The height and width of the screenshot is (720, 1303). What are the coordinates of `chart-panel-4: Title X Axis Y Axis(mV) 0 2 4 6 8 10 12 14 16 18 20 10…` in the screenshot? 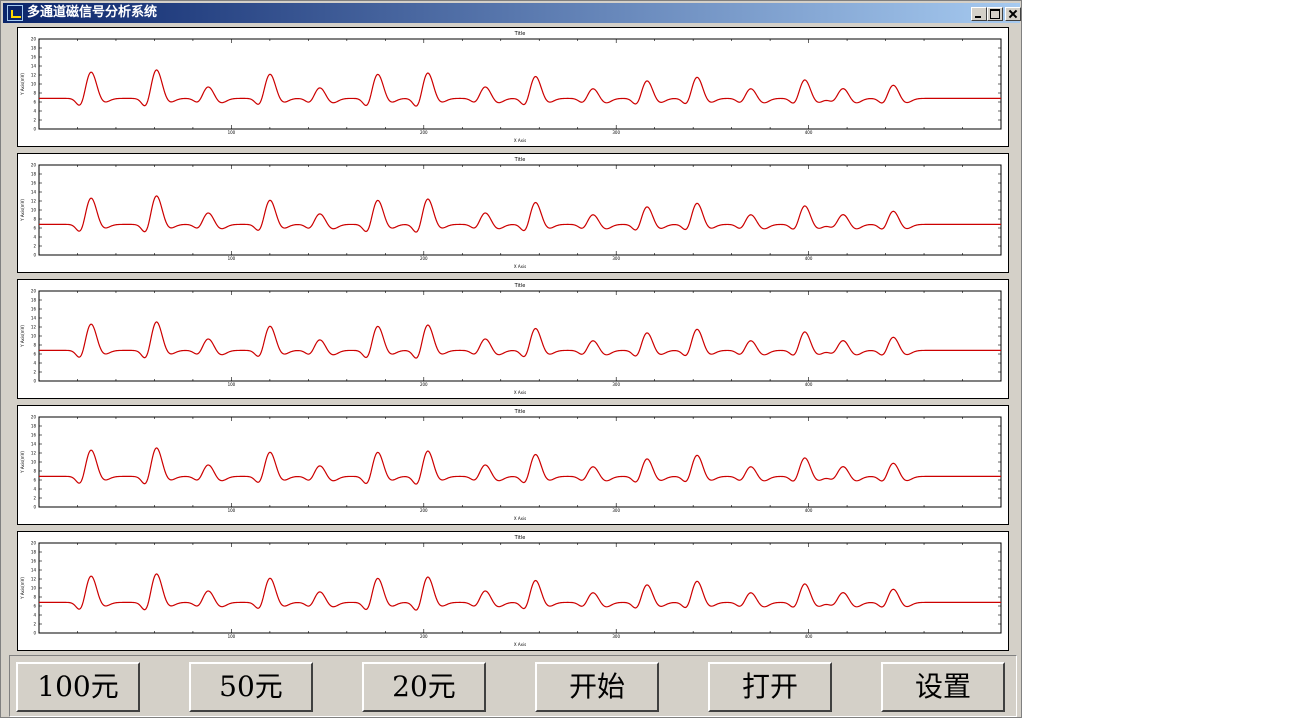 It's located at (513, 465).